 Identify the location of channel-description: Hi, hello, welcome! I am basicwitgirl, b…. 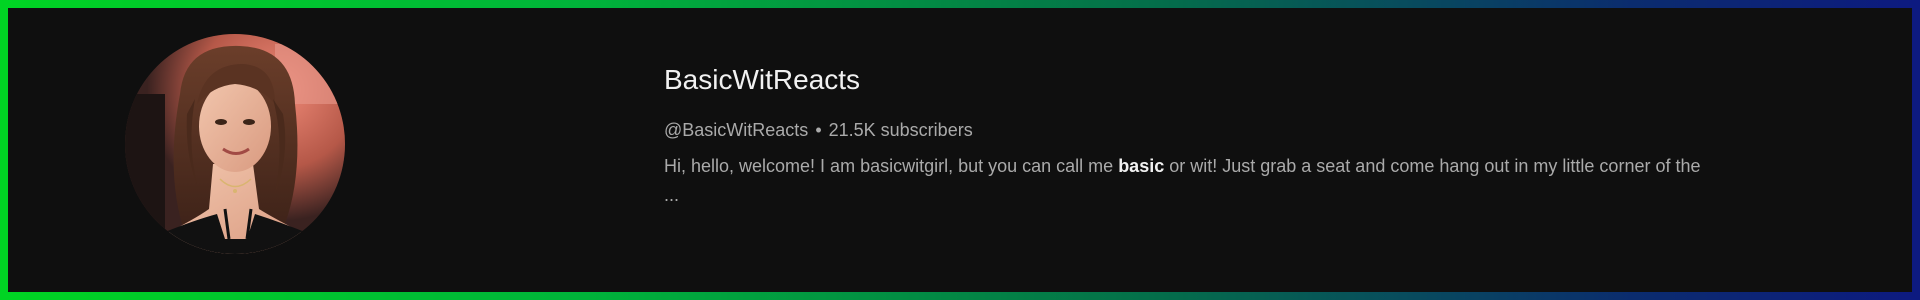
(1189, 181).